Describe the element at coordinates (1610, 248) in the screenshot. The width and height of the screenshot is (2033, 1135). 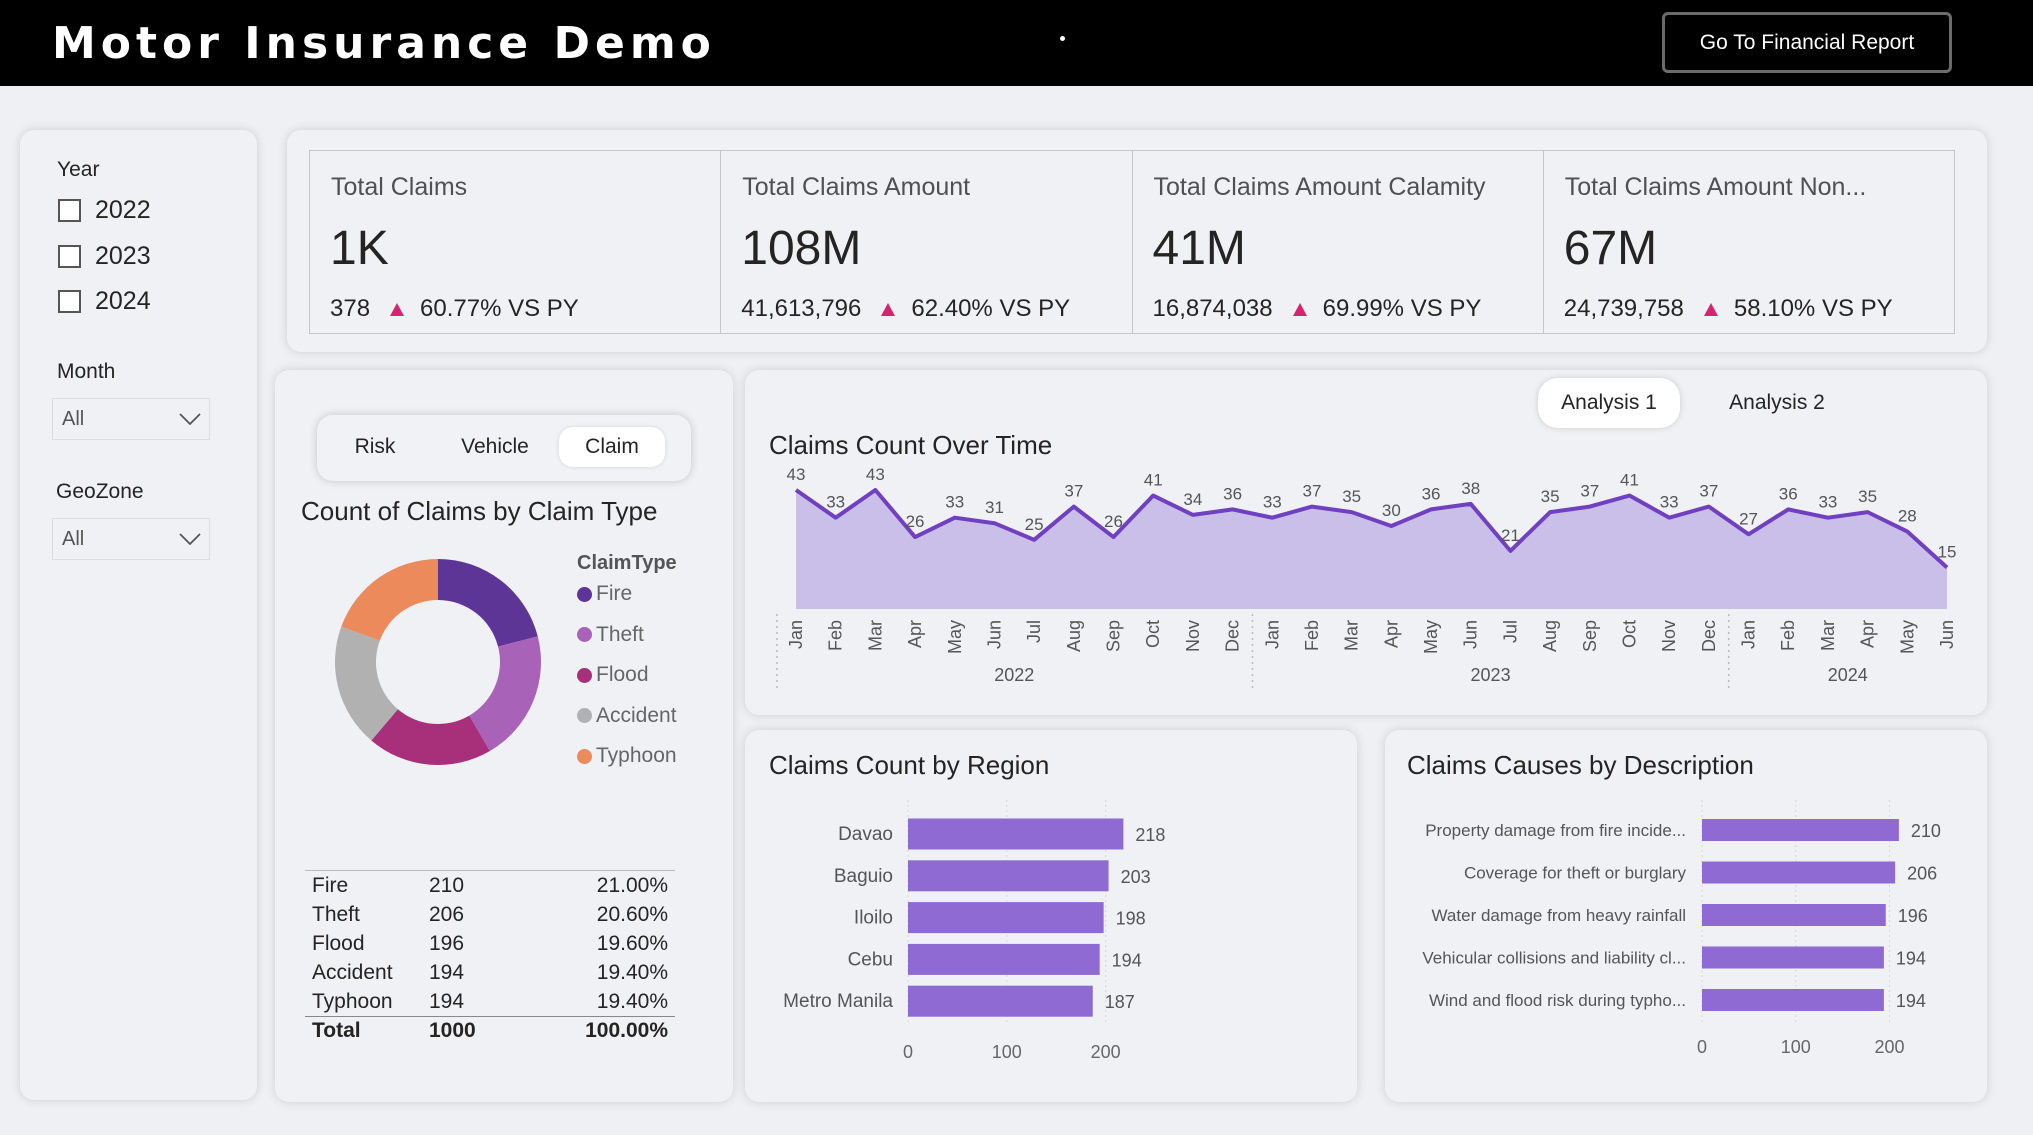
I see `kpi-value: 67M` at that location.